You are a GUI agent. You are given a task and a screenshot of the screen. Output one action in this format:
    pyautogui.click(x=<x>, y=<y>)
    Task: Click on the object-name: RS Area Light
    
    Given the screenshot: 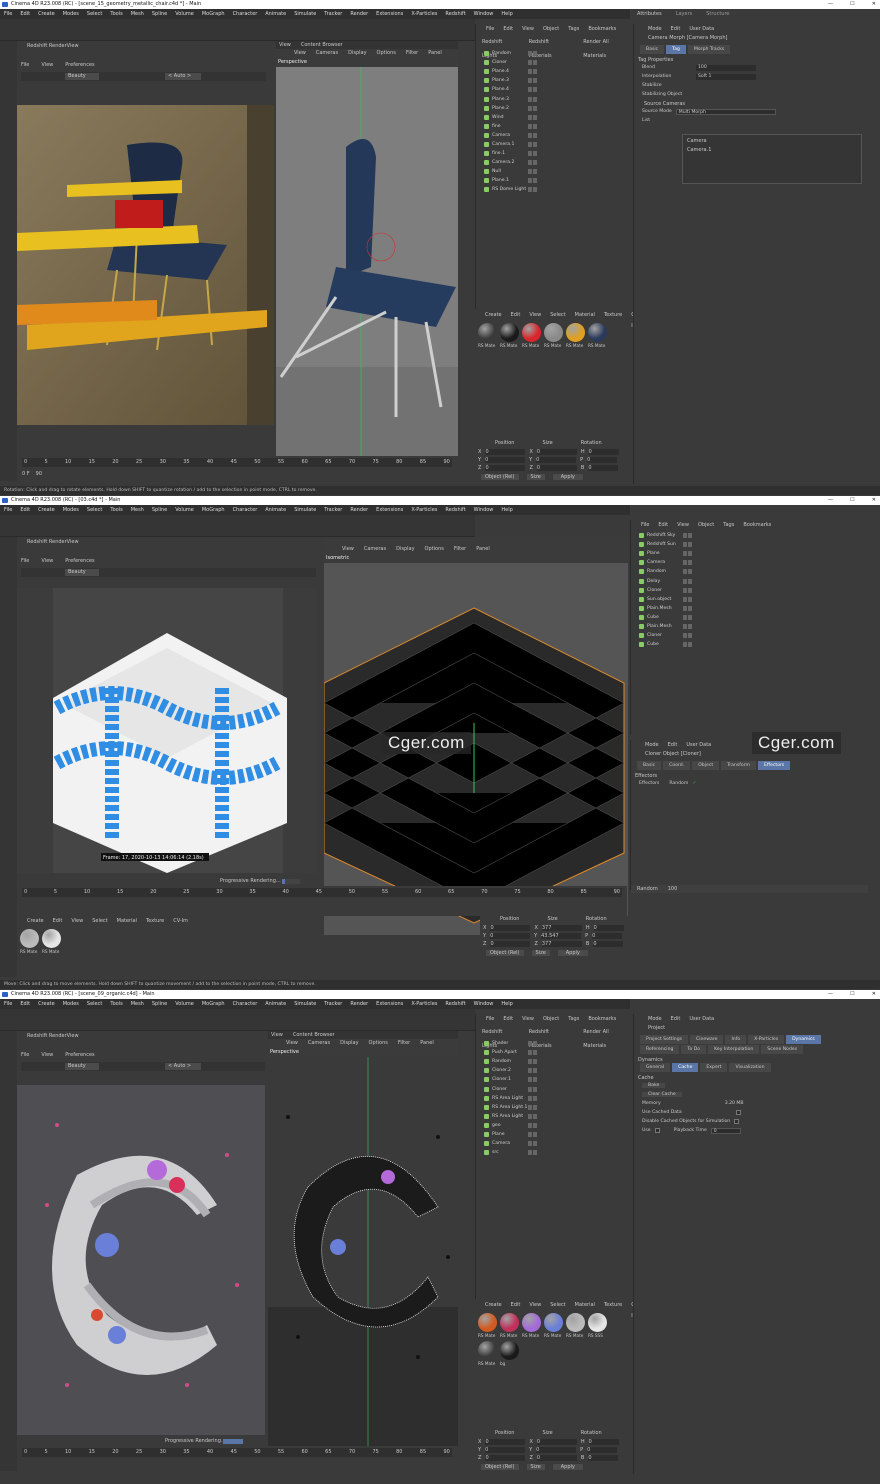 What is the action you would take?
    pyautogui.click(x=507, y=1098)
    